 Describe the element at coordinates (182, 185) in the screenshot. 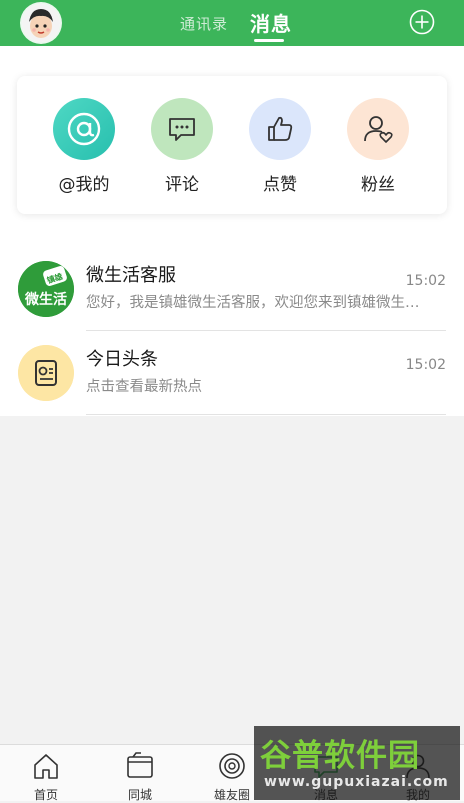

I see `quick-action-label: 评论` at that location.